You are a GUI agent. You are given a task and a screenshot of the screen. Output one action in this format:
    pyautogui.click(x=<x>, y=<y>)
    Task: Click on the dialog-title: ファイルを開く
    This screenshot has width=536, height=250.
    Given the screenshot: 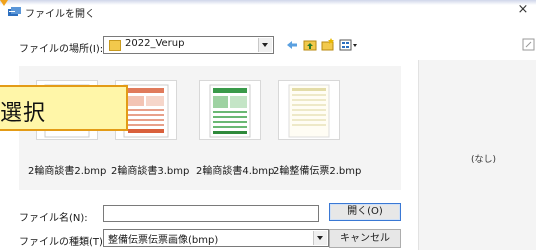 What is the action you would take?
    pyautogui.click(x=60, y=14)
    